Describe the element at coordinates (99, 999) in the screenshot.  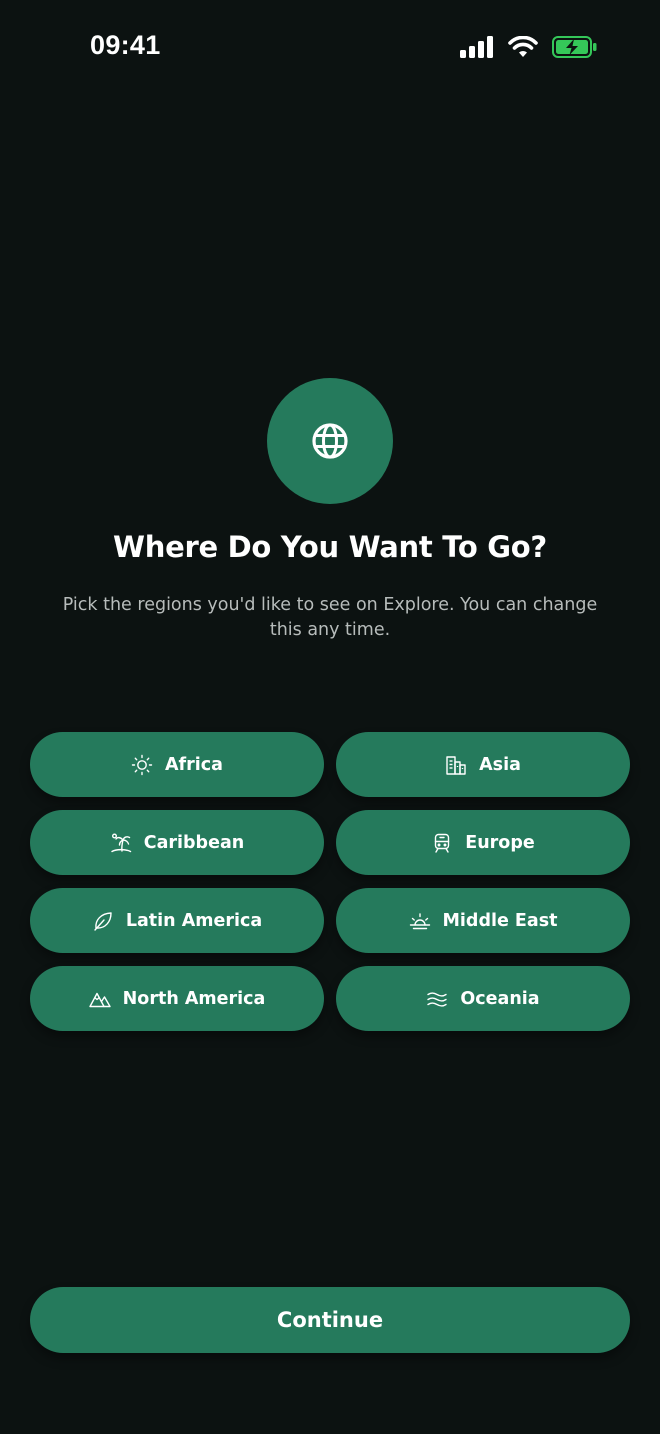
I see `mountains-icon` at that location.